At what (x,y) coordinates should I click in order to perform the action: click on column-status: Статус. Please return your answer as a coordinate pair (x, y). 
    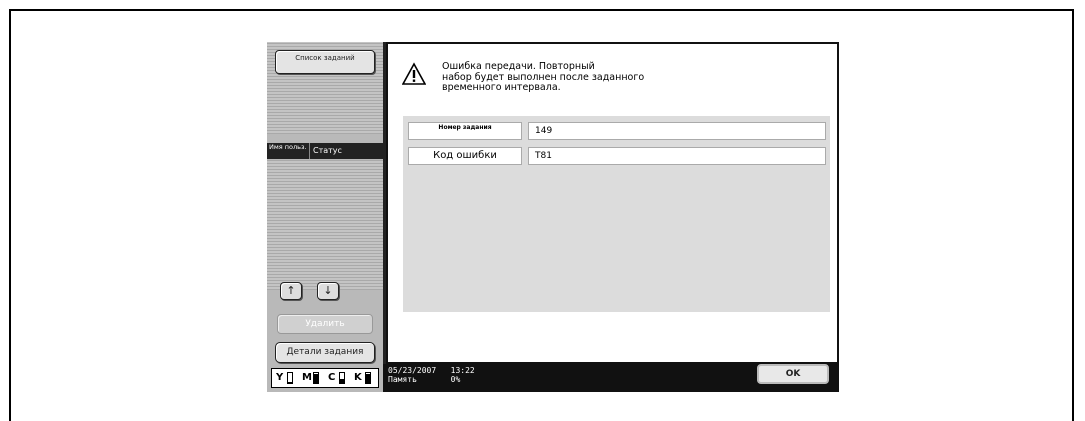
    Looking at the image, I should click on (327, 150).